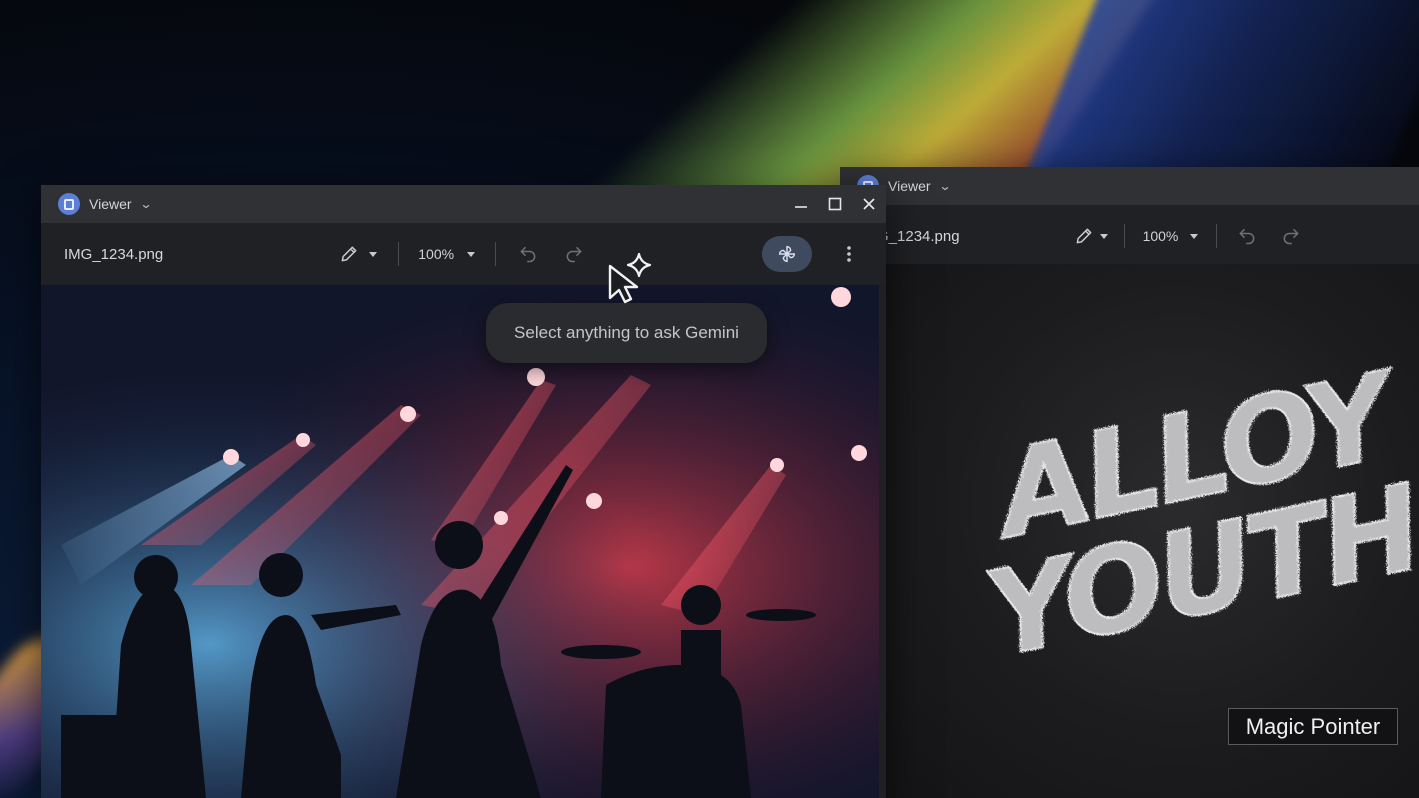 This screenshot has height=798, width=1419. I want to click on viewer-toolbar: IMG_1234.png 100%, so click(463, 254).